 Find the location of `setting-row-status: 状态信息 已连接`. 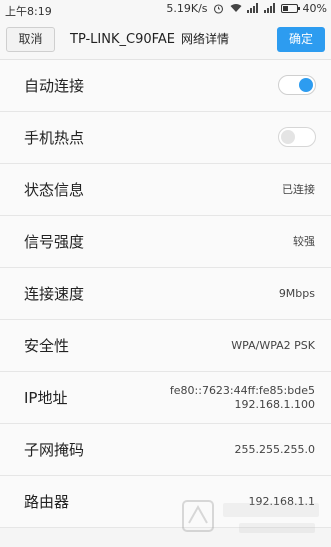

setting-row-status: 状态信息 已连接 is located at coordinates (165, 190).